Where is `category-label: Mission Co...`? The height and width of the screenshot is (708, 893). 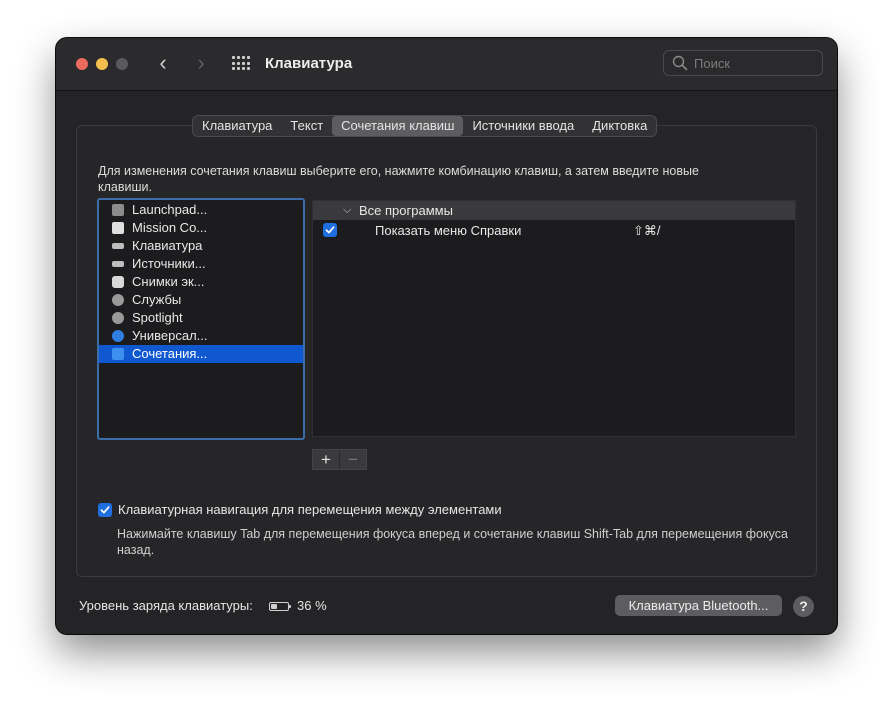 category-label: Mission Co... is located at coordinates (170, 227).